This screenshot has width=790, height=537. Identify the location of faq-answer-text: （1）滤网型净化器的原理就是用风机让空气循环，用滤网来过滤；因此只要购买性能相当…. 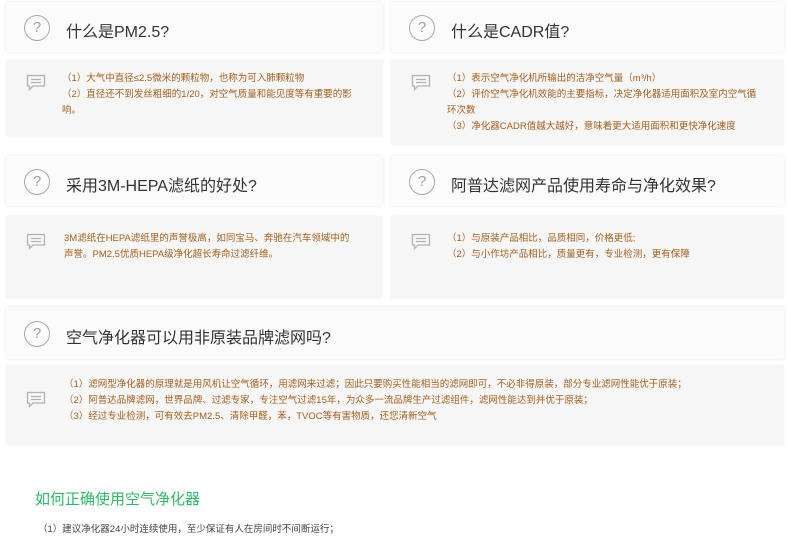
(414, 401).